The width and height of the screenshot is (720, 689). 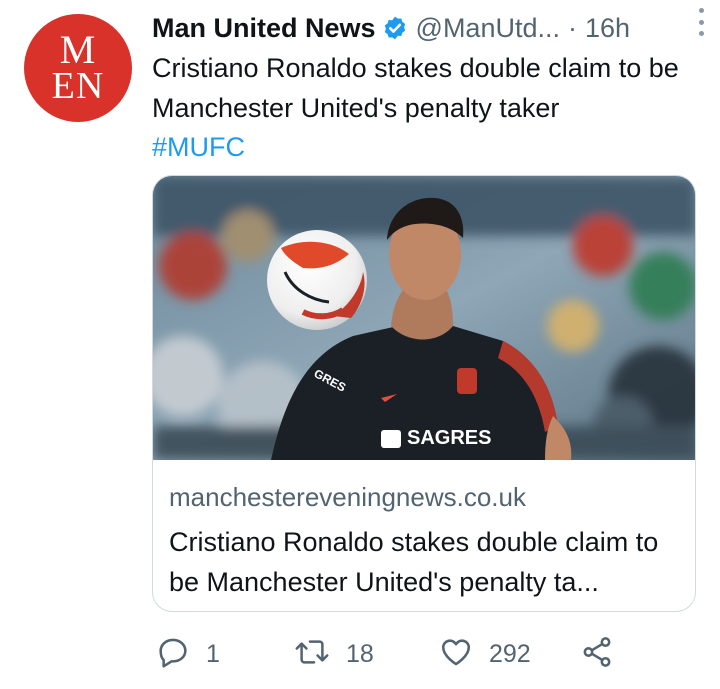 I want to click on avatar-letters-top: M, so click(x=78, y=49).